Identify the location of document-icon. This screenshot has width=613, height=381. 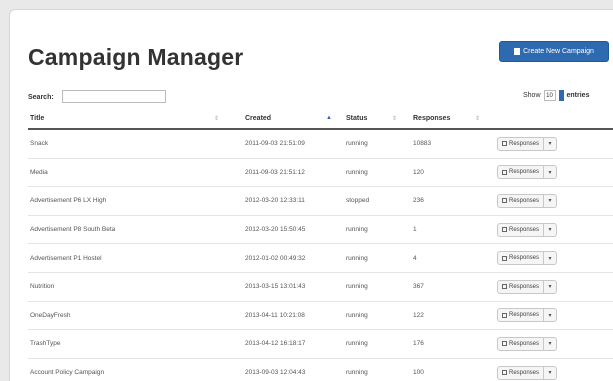
(517, 51).